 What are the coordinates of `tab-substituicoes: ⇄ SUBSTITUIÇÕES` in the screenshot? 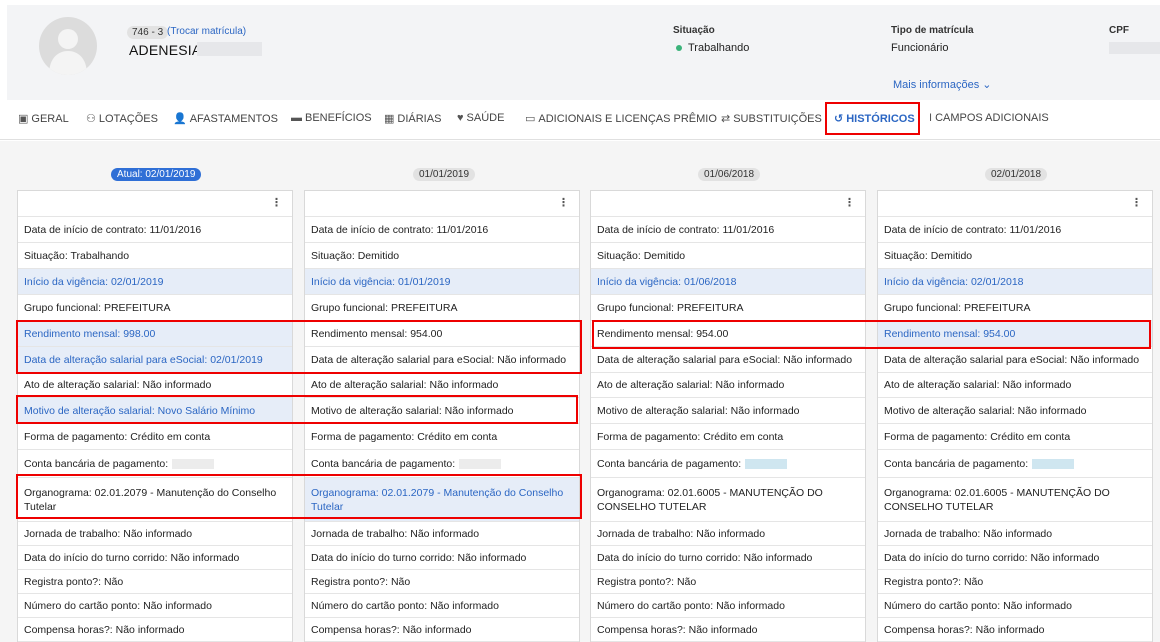 It's located at (771, 119).